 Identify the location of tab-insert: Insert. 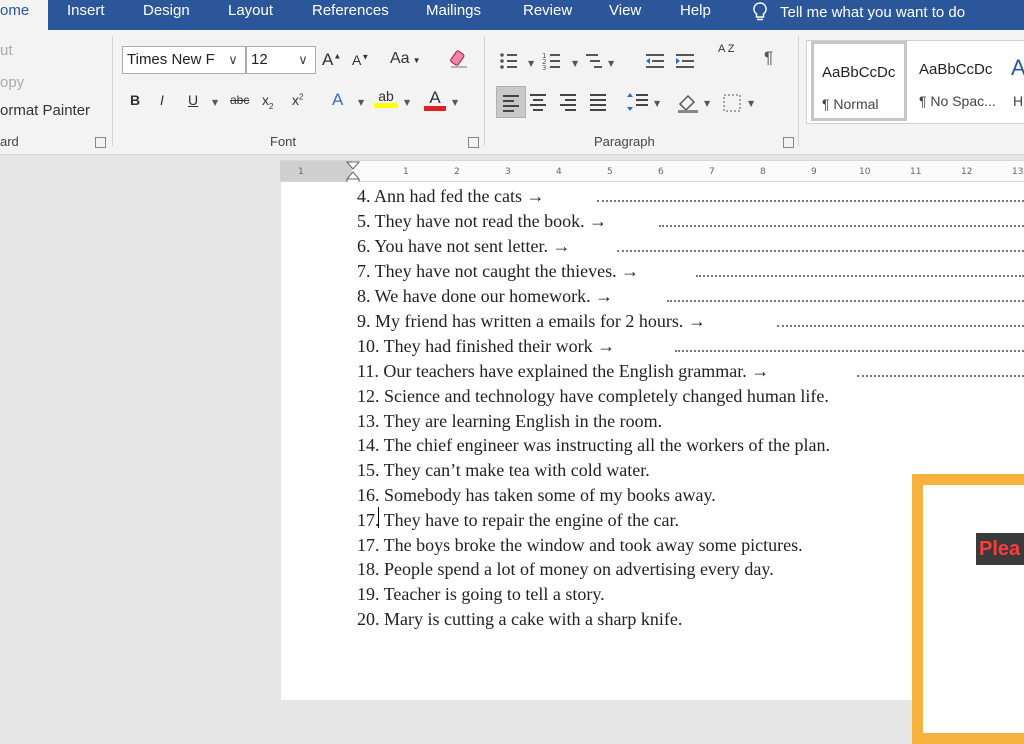
(86, 15).